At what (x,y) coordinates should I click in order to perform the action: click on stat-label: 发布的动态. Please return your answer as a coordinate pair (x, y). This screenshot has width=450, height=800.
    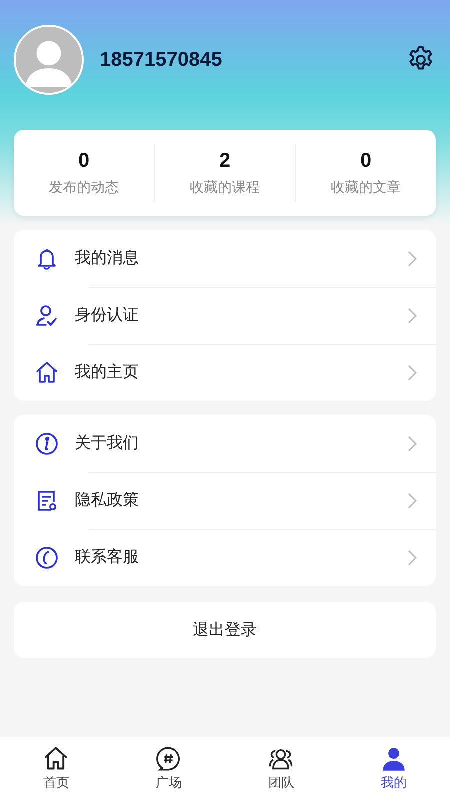
    Looking at the image, I should click on (84, 187).